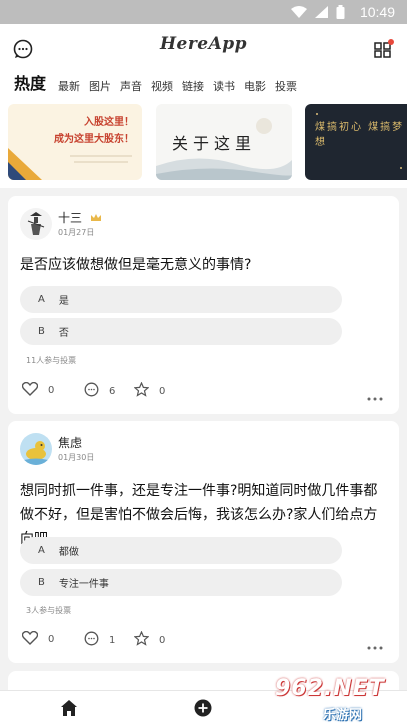 The width and height of the screenshot is (407, 724). I want to click on post-date: 01月27日, so click(76, 232).